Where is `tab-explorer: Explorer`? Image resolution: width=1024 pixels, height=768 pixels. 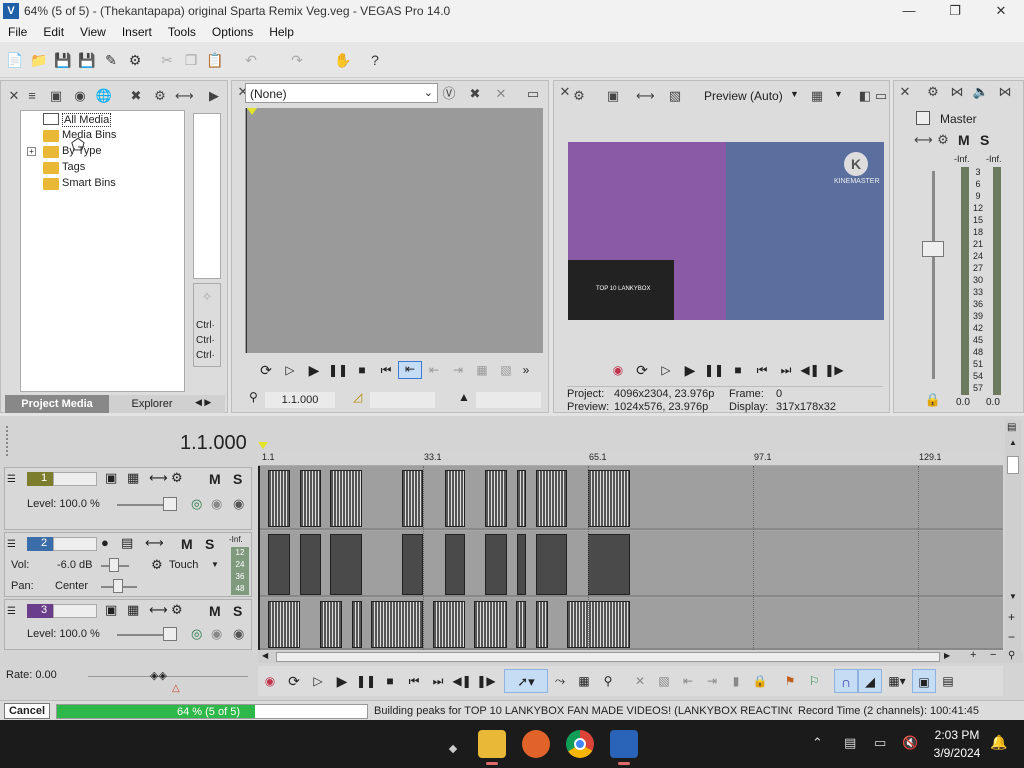 tab-explorer: Explorer is located at coordinates (152, 404).